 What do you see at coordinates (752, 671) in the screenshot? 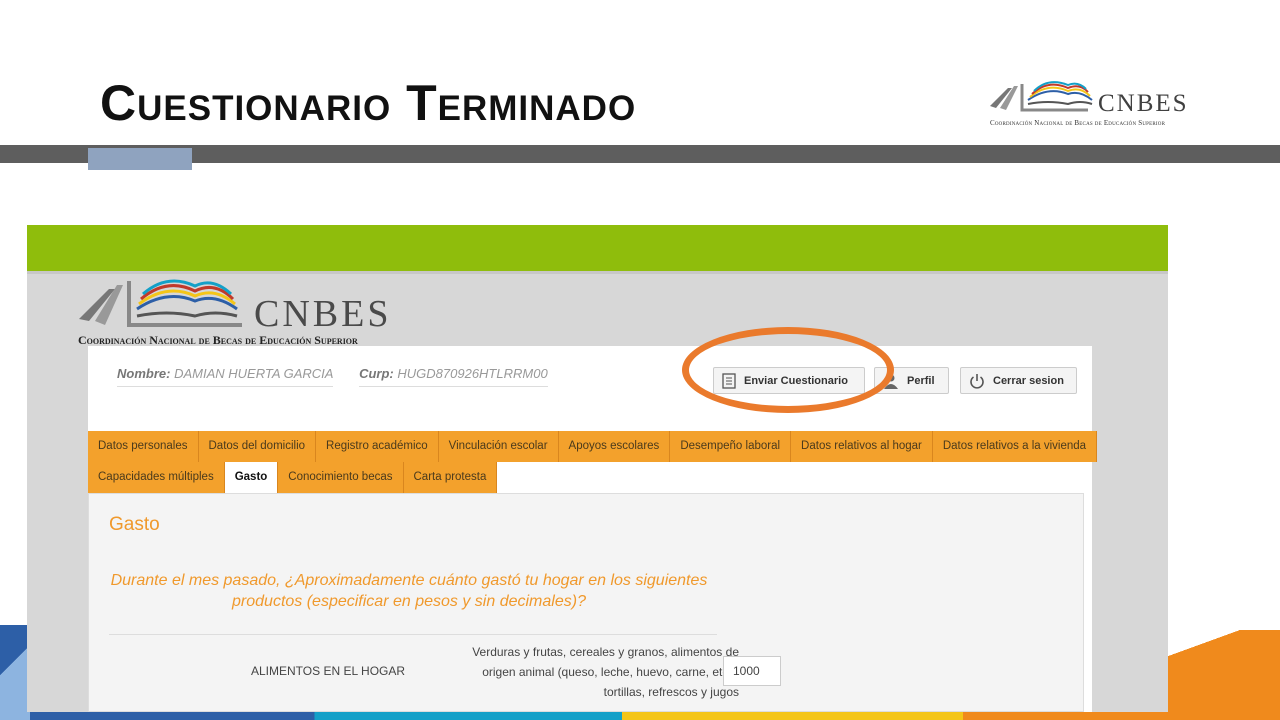
I see `alimentos-amount-input` at bounding box center [752, 671].